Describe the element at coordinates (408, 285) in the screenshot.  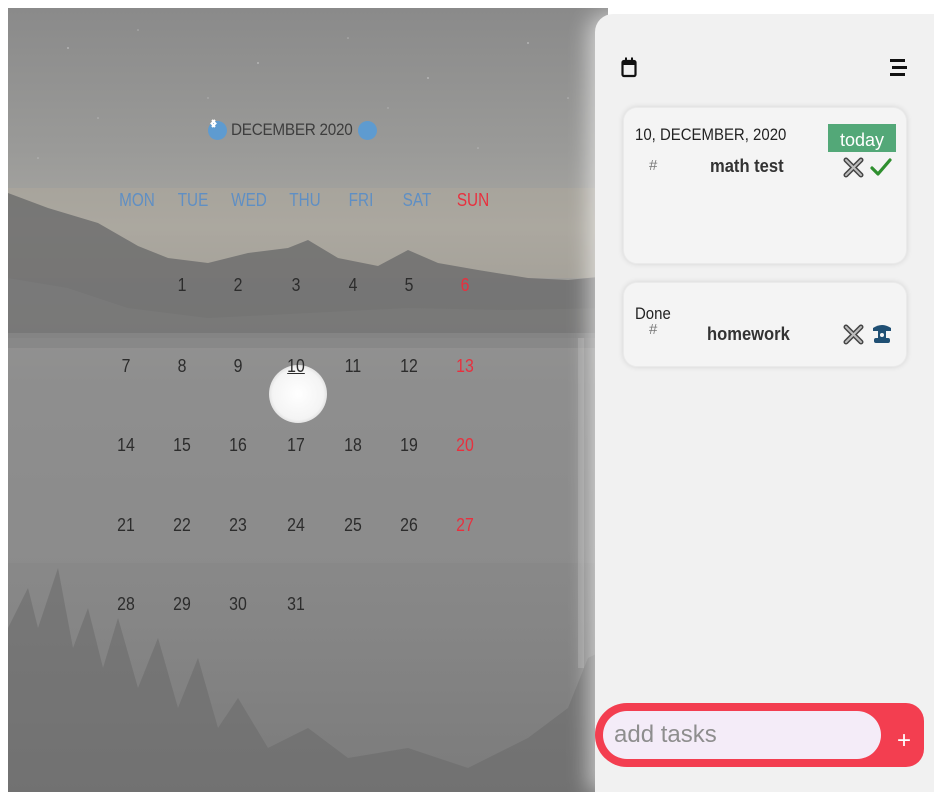
I see `calendar-day: 5` at that location.